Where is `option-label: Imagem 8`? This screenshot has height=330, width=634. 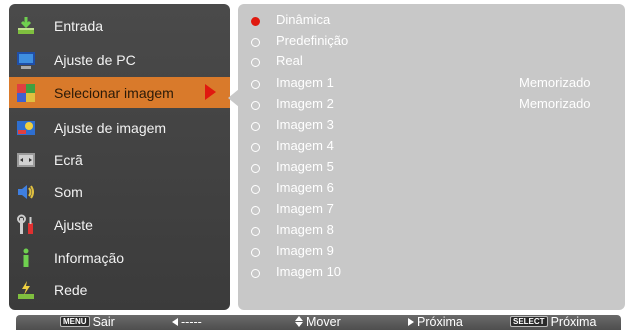
option-label: Imagem 8 is located at coordinates (305, 229).